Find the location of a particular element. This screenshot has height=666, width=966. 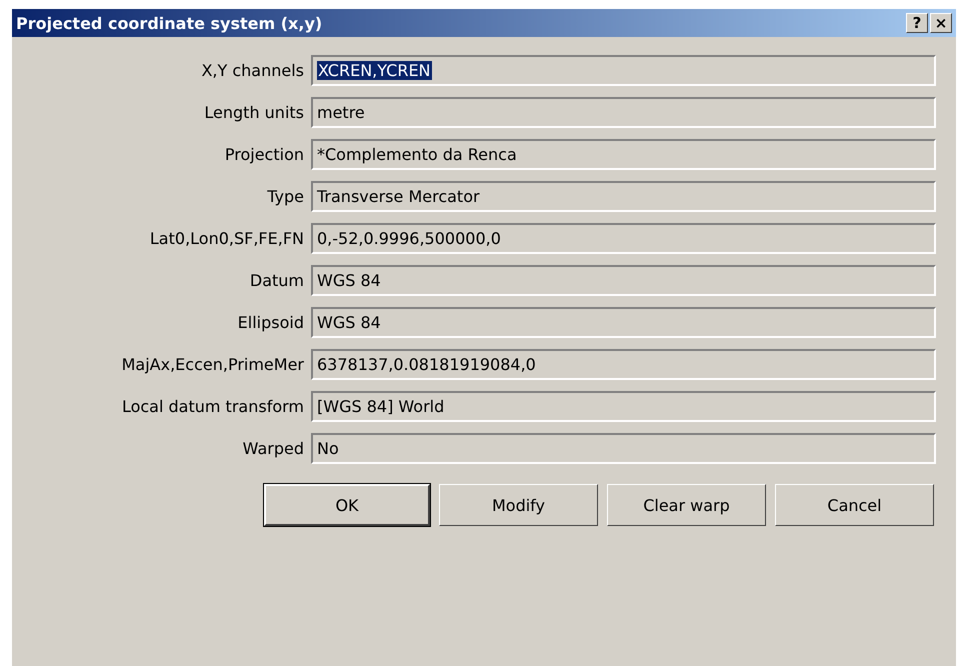

ok-button: OK is located at coordinates (347, 505).